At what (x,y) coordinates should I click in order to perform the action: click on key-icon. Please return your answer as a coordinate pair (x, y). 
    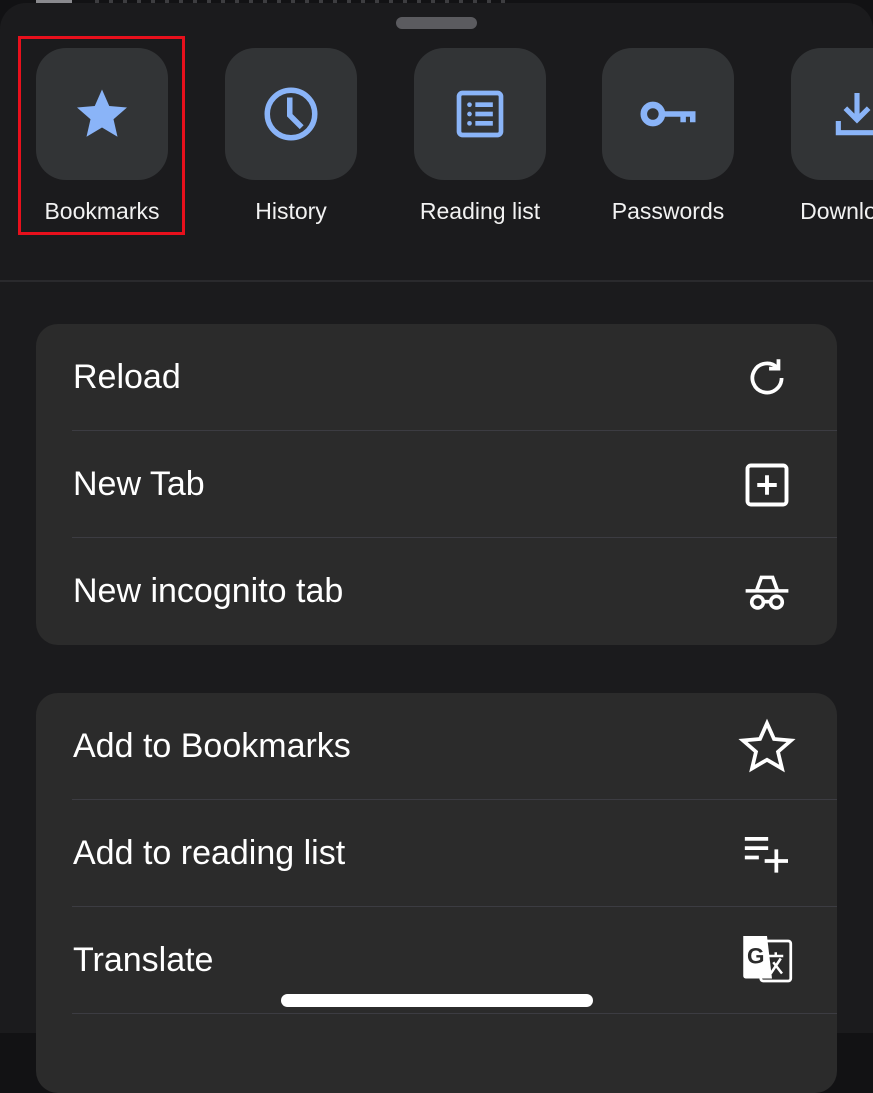
    Looking at the image, I should click on (668, 114).